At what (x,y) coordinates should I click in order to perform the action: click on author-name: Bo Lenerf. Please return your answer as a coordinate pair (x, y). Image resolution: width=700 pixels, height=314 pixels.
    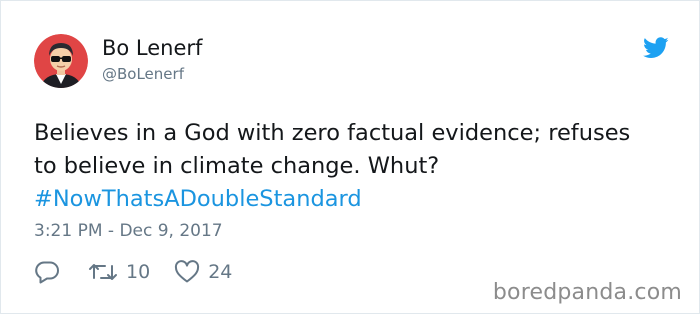
    Looking at the image, I should click on (152, 48).